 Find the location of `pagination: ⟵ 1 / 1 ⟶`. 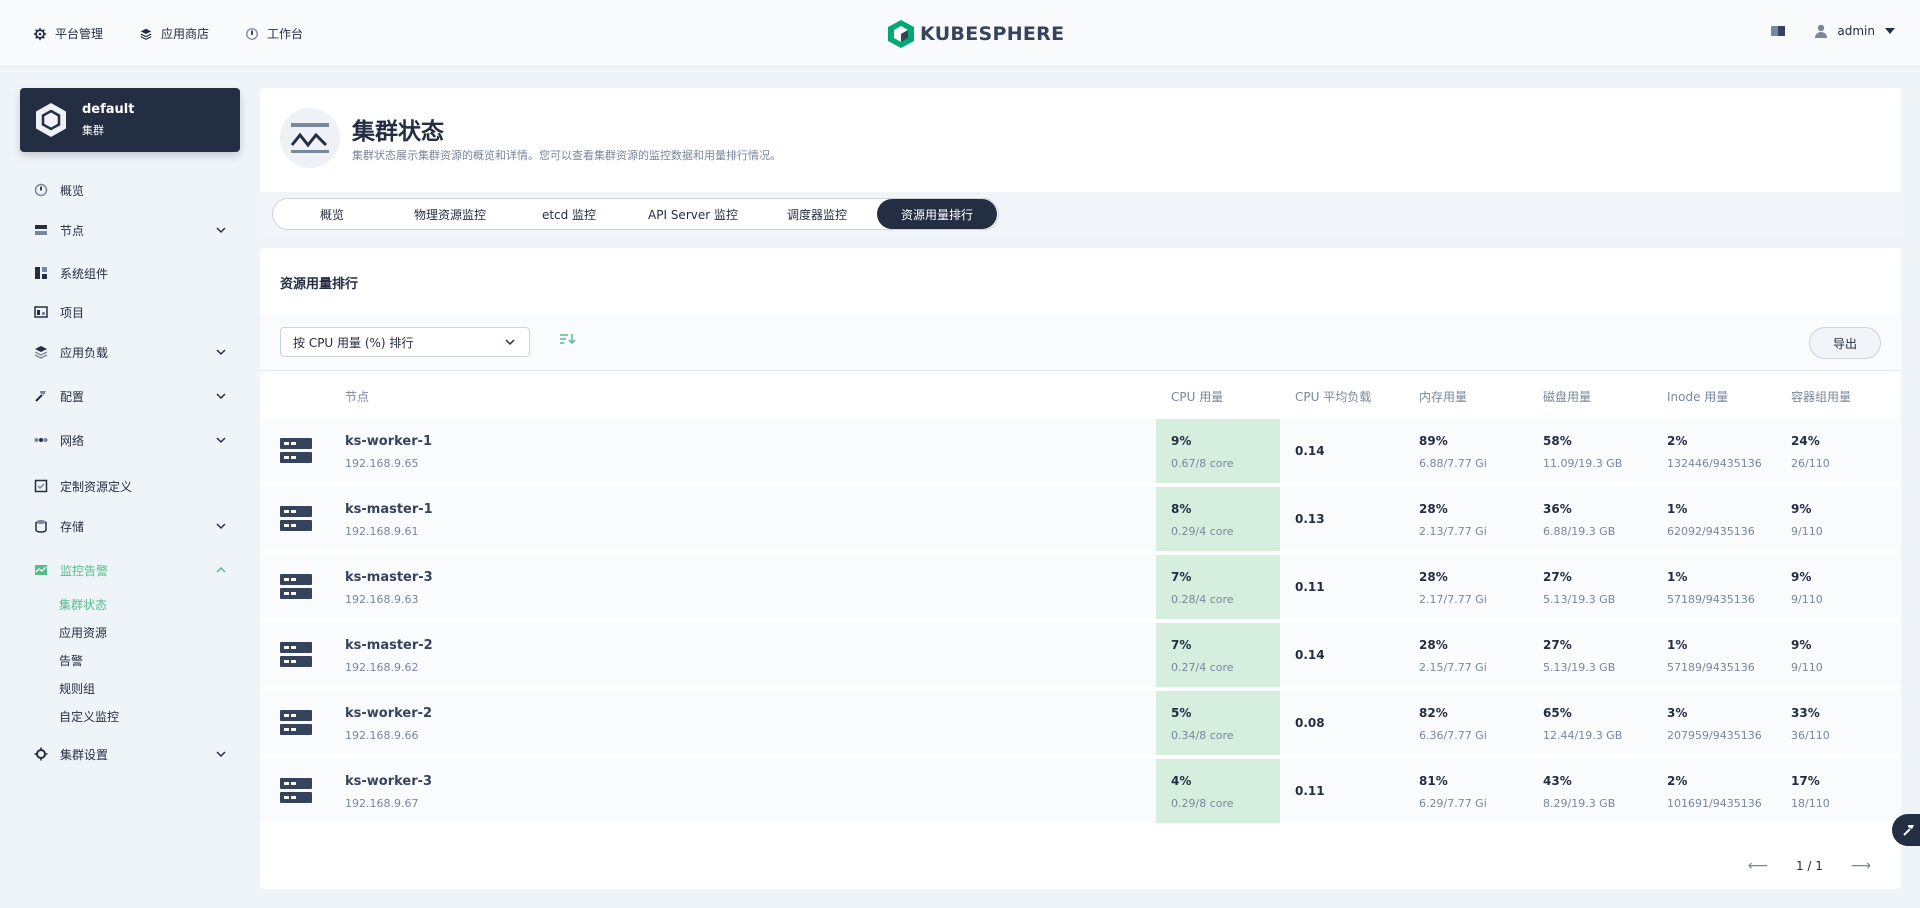

pagination: ⟵ 1 / 1 ⟶ is located at coordinates (1809, 866).